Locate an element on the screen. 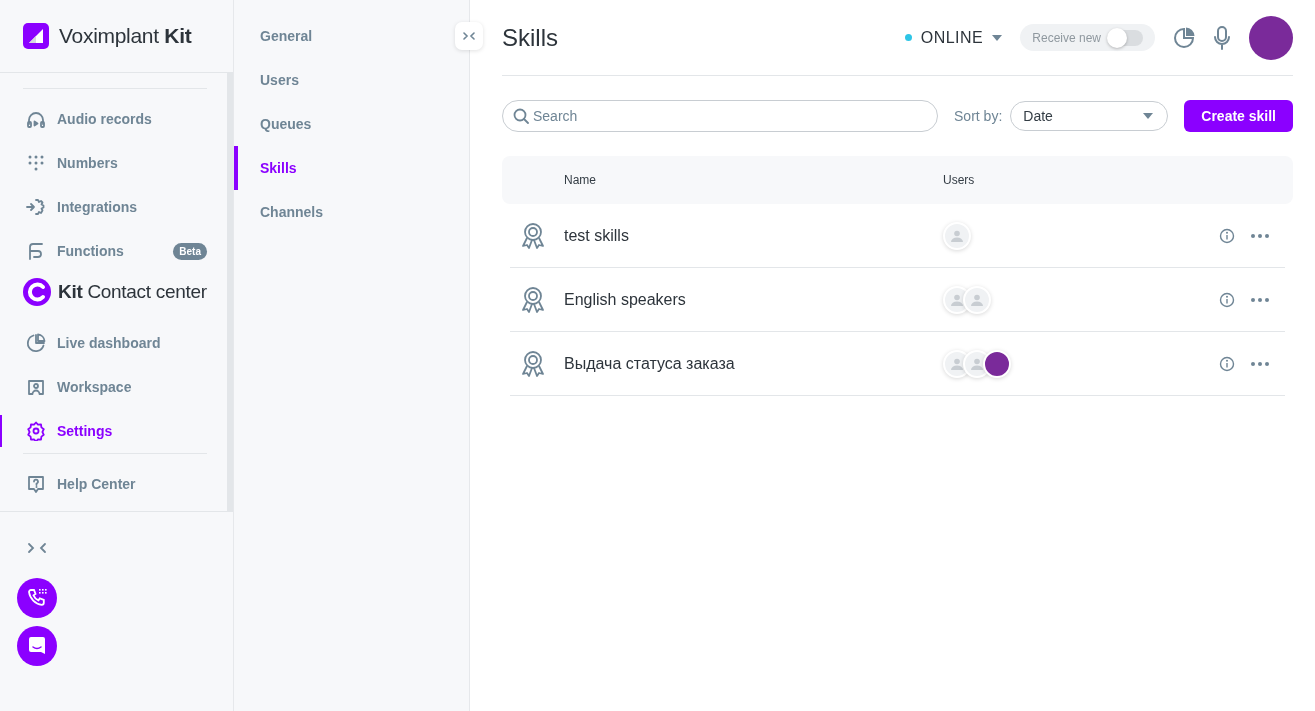  skill-name: test skills is located at coordinates (597, 235).